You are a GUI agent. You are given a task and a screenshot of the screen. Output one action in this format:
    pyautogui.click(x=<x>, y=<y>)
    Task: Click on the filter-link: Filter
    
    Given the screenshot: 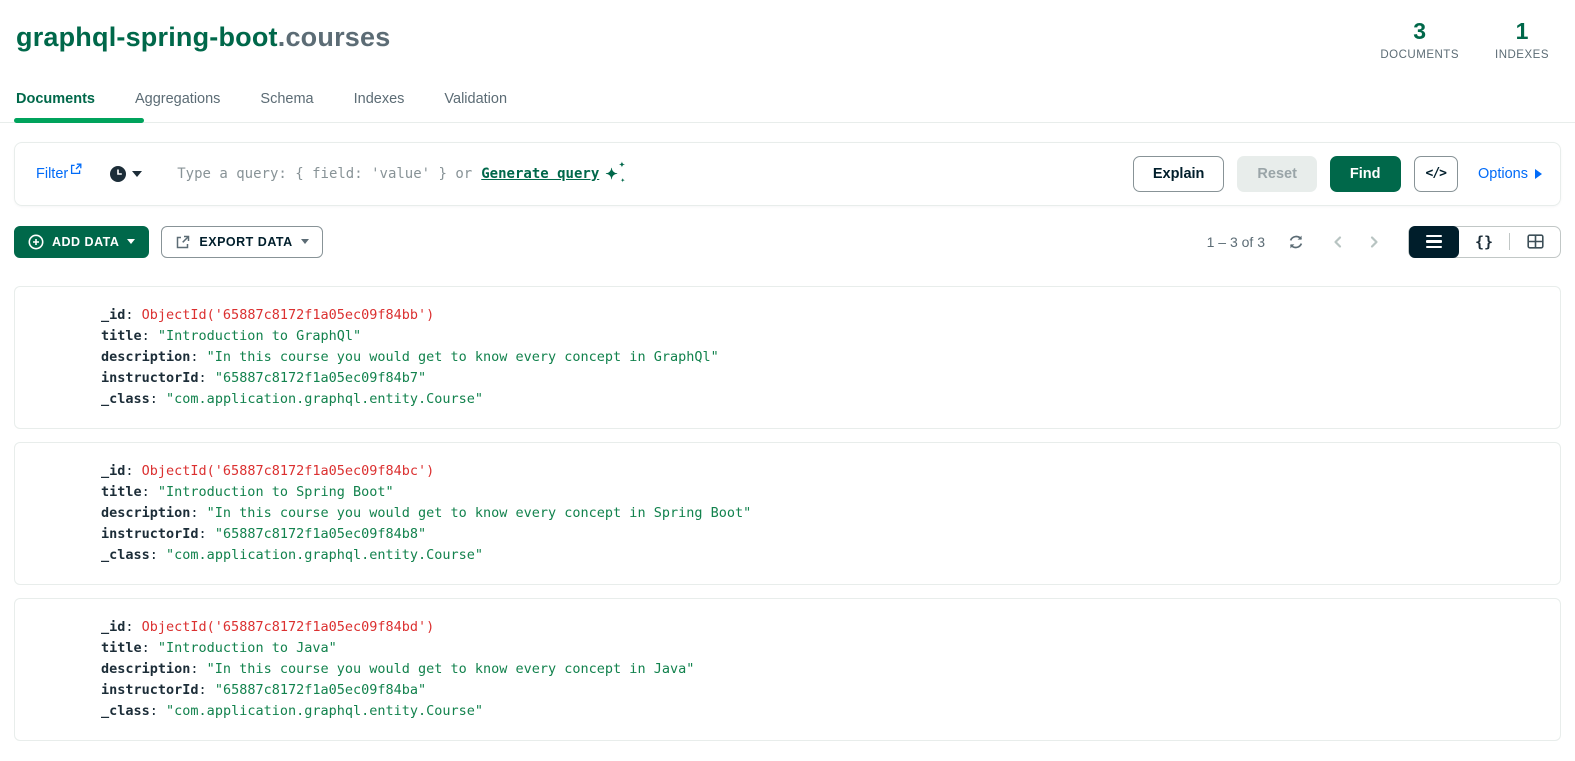 What is the action you would take?
    pyautogui.click(x=59, y=172)
    